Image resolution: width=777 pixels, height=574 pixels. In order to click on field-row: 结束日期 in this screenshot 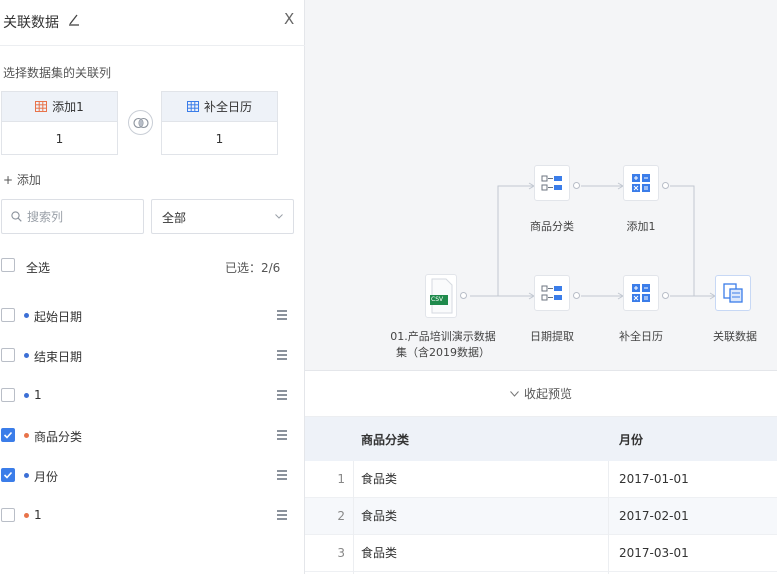, I will do `click(152, 355)`.